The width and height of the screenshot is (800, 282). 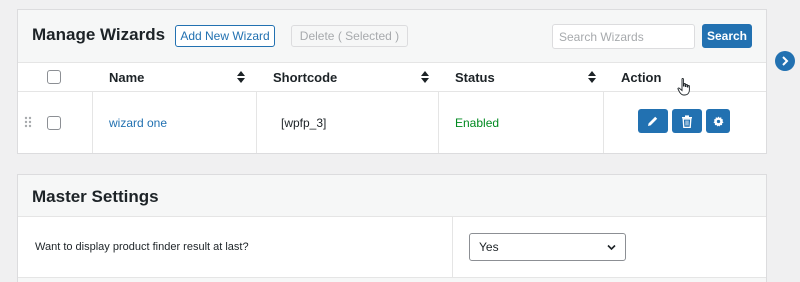 I want to click on hand-cursor-icon, so click(x=683, y=87).